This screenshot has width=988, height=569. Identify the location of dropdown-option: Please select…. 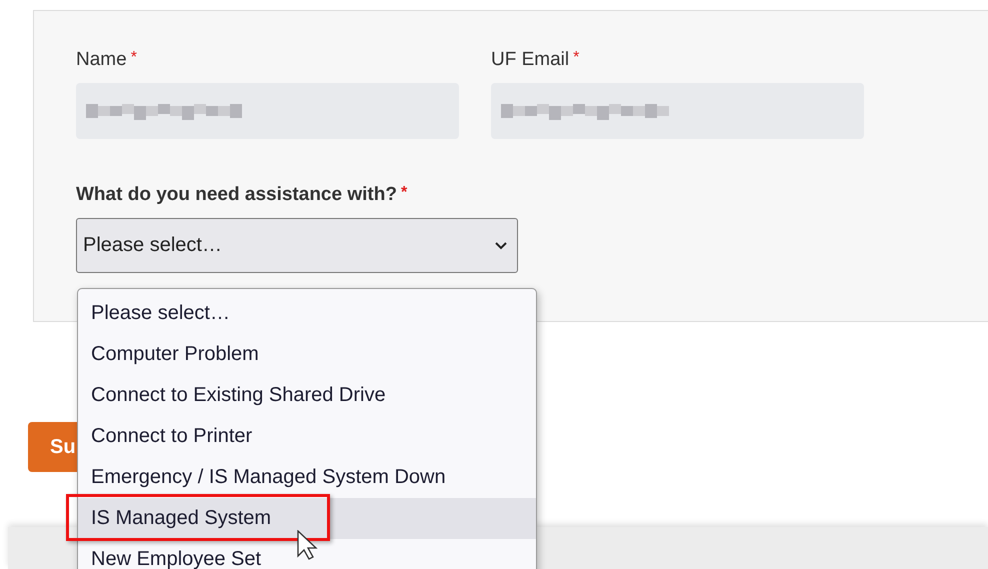
(307, 313).